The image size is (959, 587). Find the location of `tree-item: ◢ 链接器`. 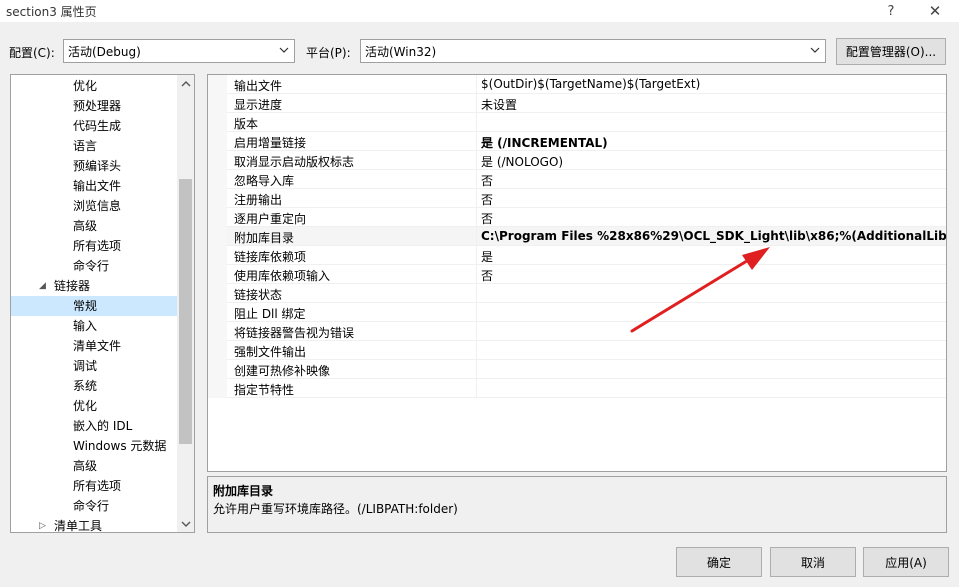

tree-item: ◢ 链接器 is located at coordinates (94, 286).